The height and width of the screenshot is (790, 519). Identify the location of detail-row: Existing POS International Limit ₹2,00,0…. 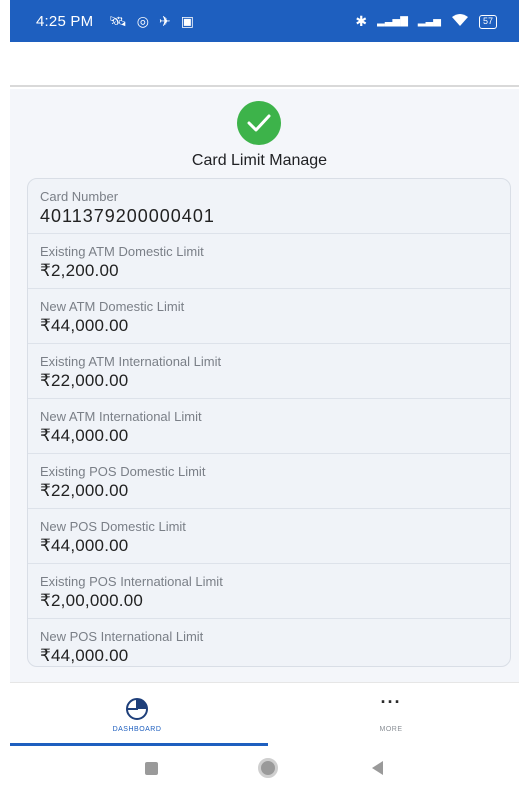
(269, 591).